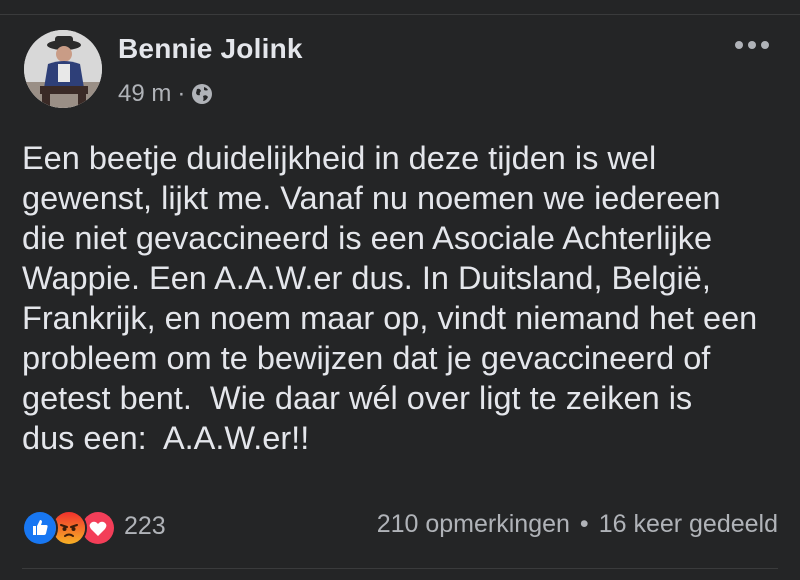 The image size is (800, 580). I want to click on divider-top, so click(400, 14).